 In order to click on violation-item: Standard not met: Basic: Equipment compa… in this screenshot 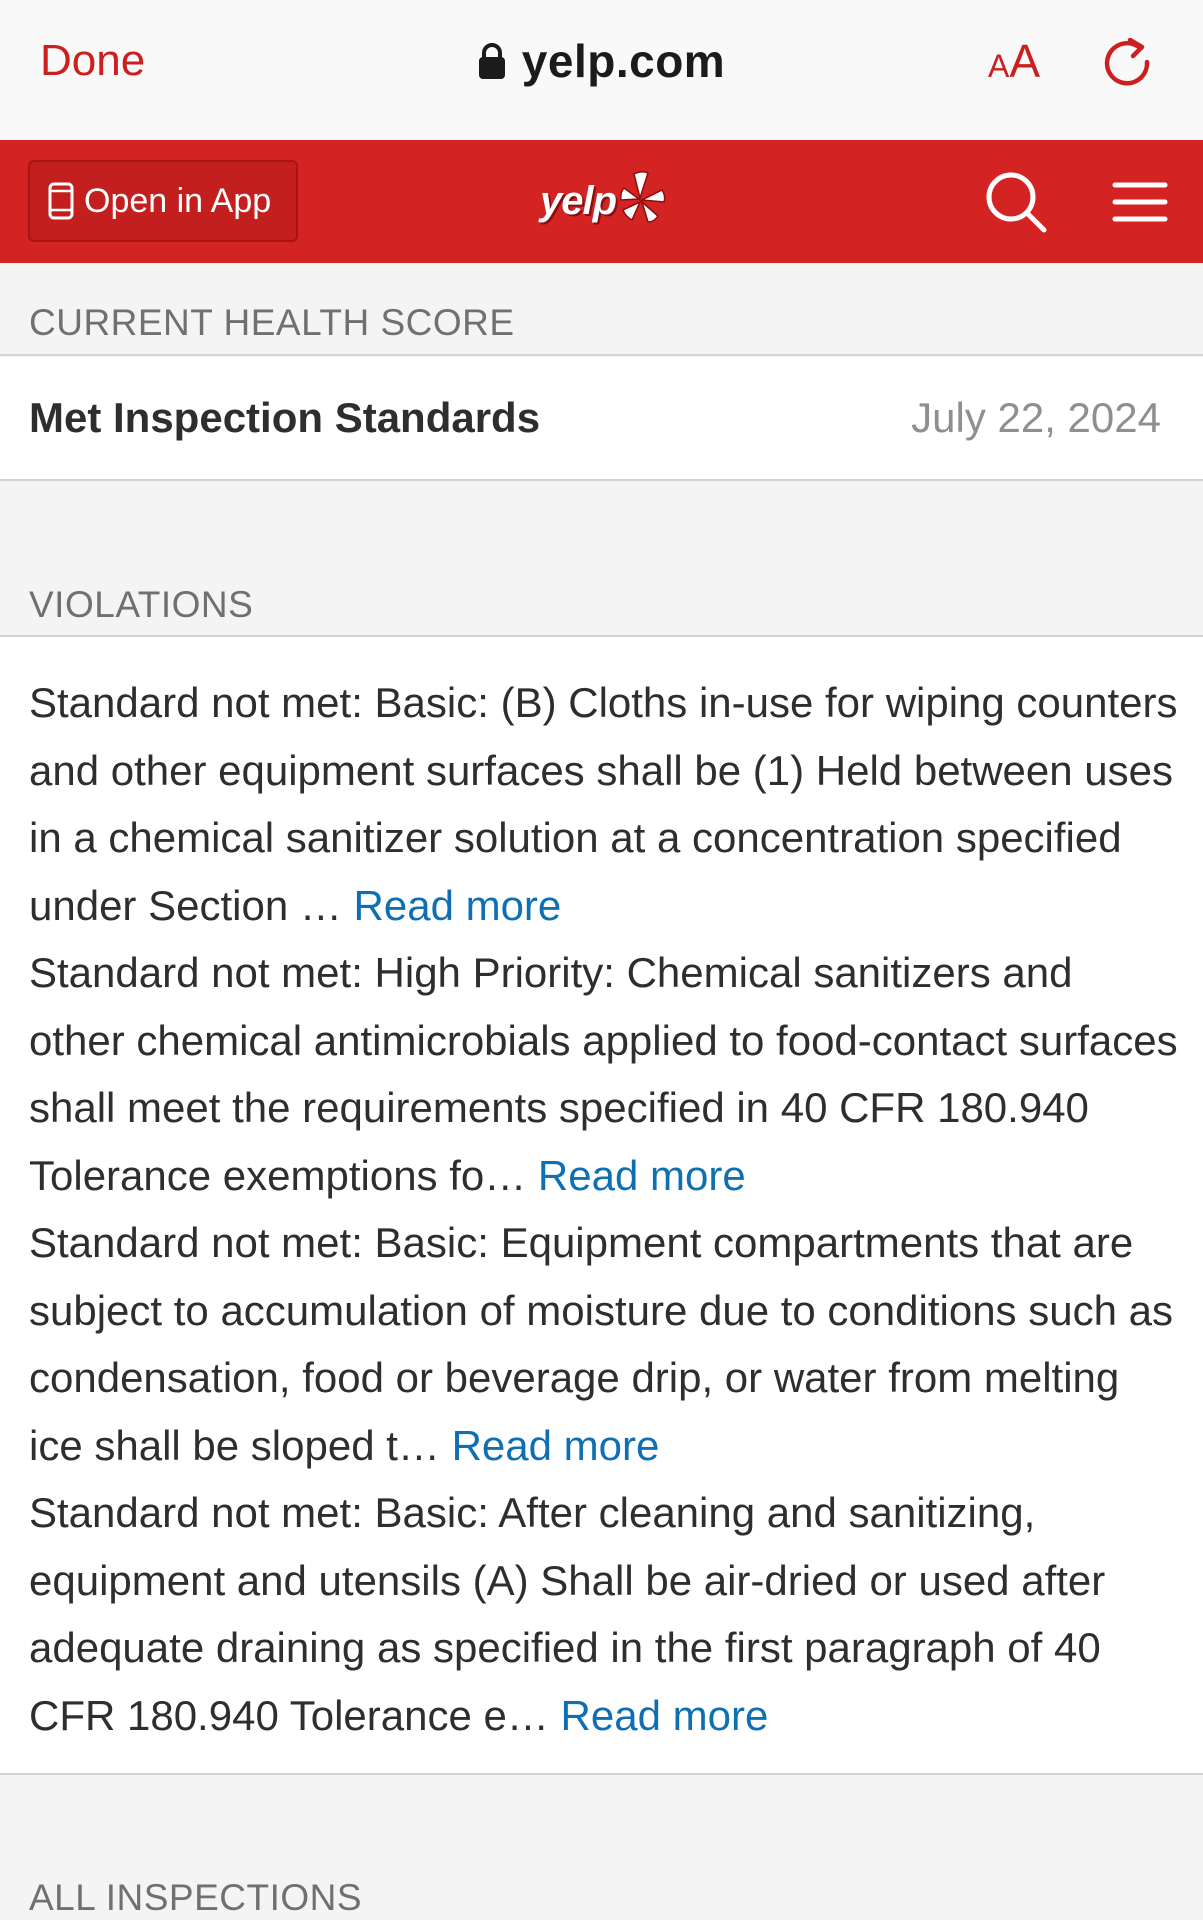, I will do `click(604, 1344)`.